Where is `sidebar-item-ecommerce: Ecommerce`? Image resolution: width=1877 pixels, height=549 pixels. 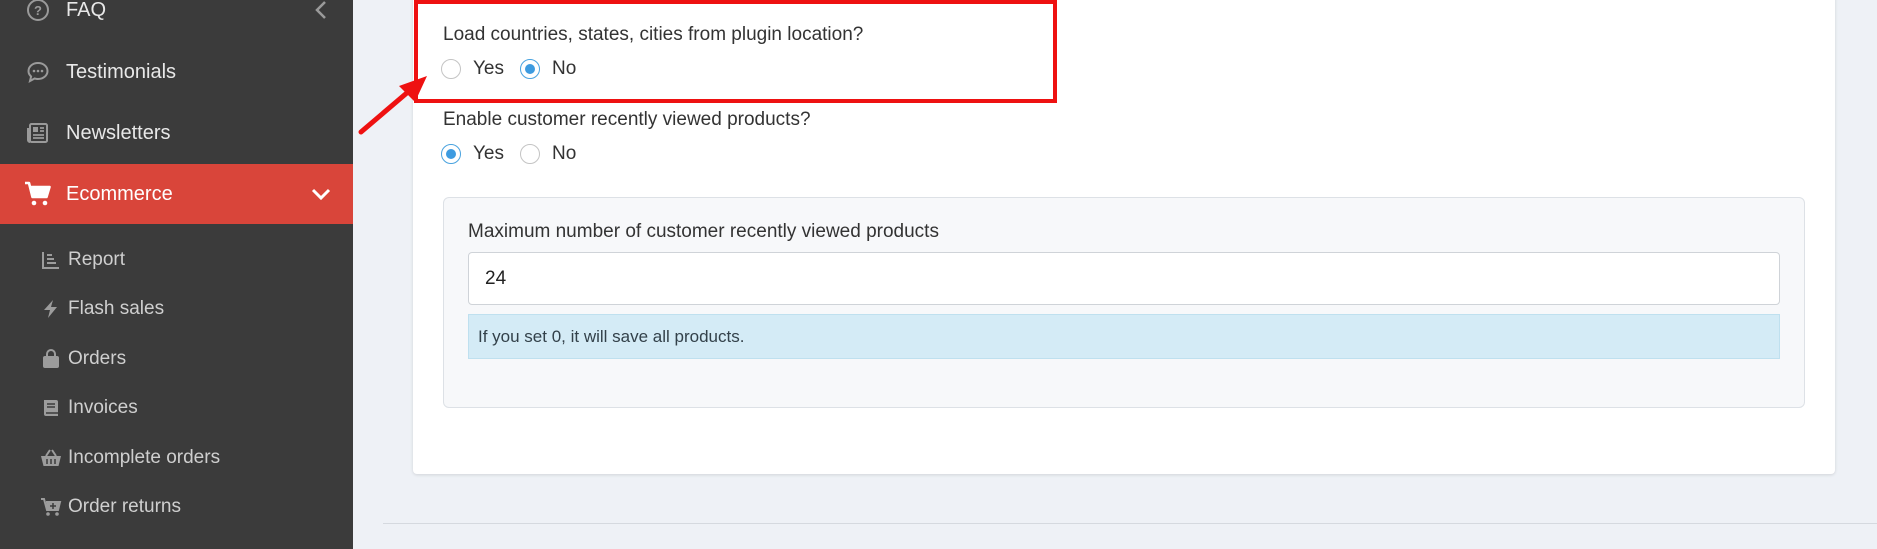 sidebar-item-ecommerce: Ecommerce is located at coordinates (176, 194).